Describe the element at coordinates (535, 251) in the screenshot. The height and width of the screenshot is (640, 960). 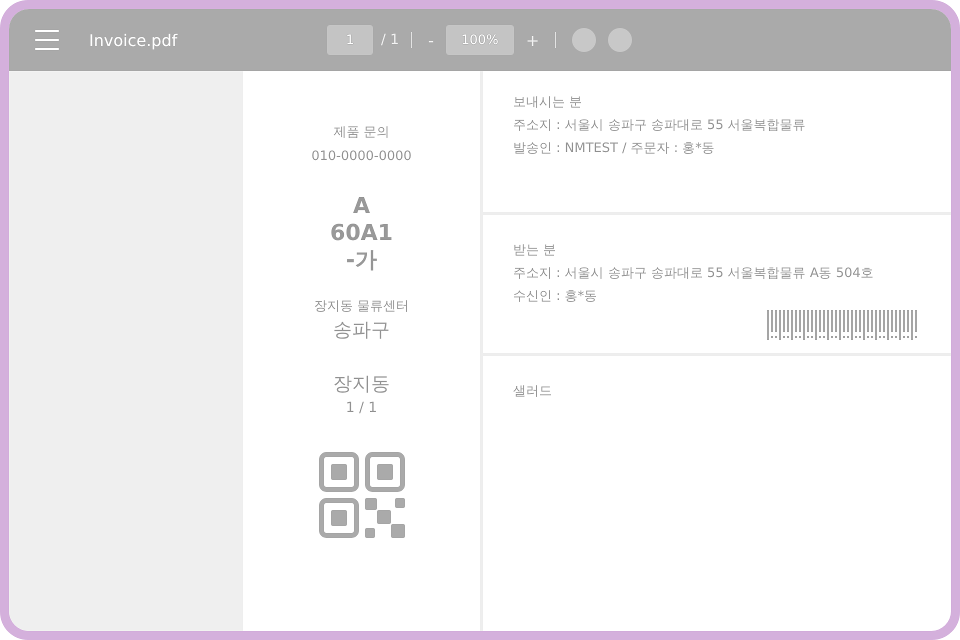
I see `receiver-heading: 받는 분` at that location.